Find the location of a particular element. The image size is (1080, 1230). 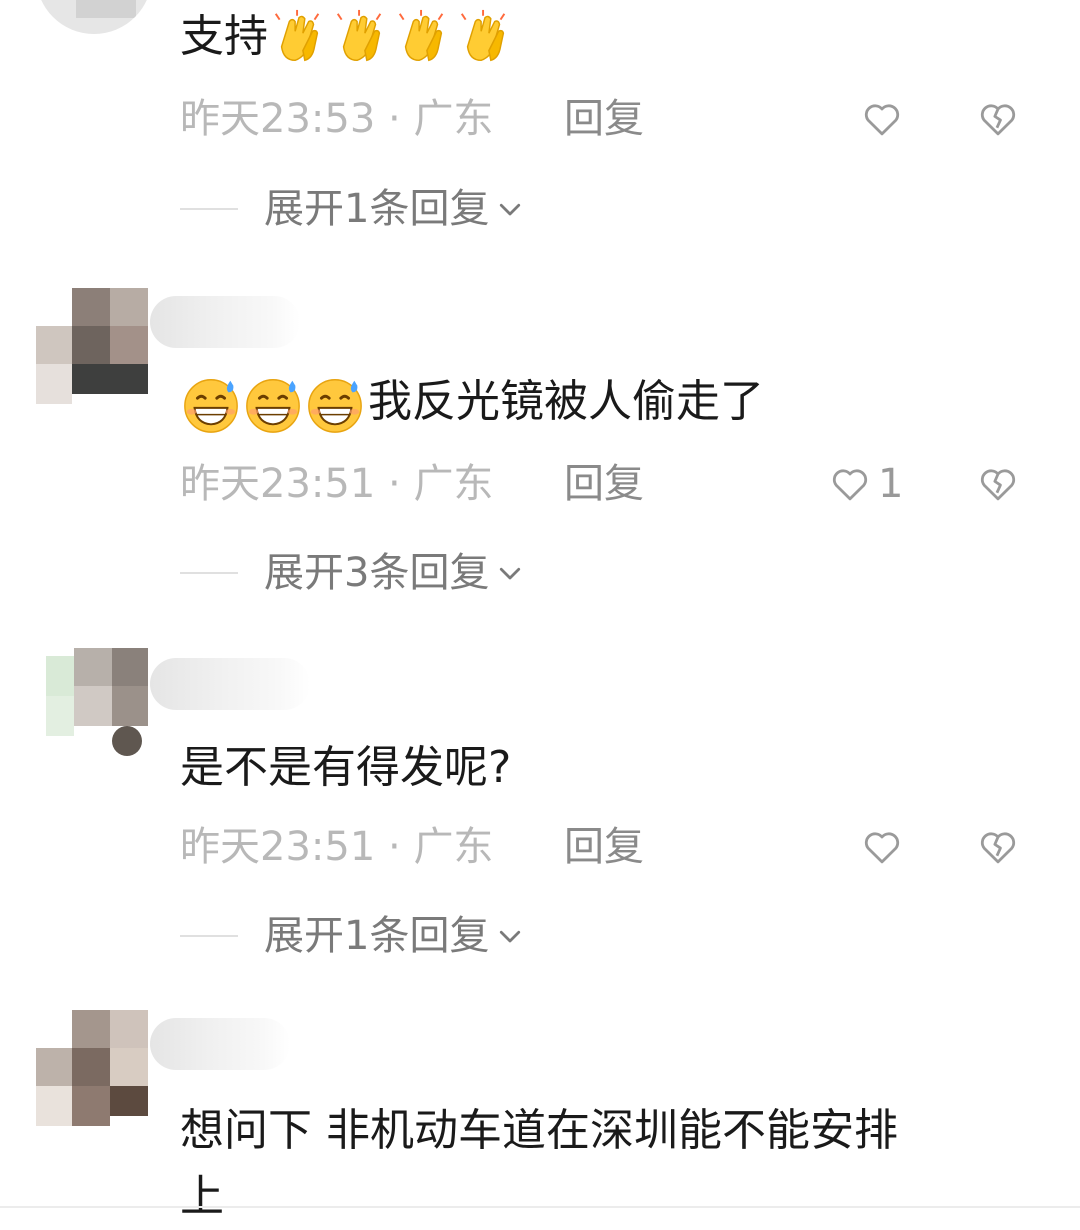

comment-meta: 昨天23:53 · 广东 is located at coordinates (336, 119).